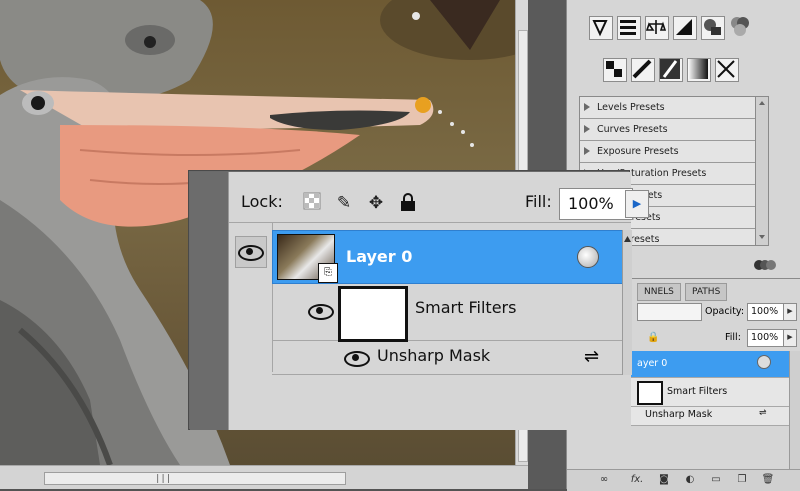 This screenshot has height=491, width=800. Describe the element at coordinates (262, 201) in the screenshot. I see `lock-label: Lock:` at that location.